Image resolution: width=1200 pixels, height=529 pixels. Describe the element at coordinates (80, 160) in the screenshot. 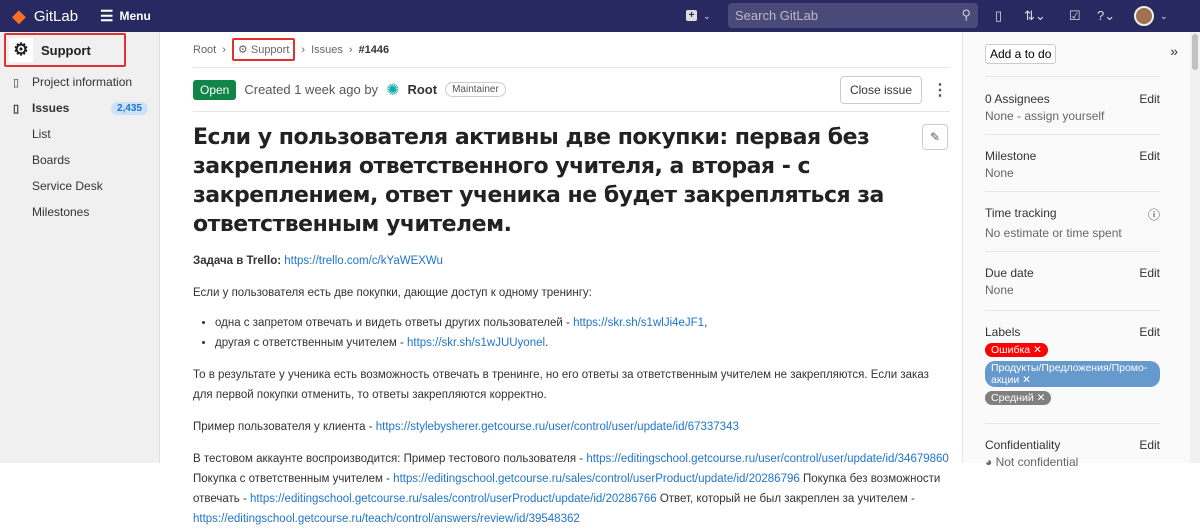

I see `sidebar-item-boards: Boards` at that location.